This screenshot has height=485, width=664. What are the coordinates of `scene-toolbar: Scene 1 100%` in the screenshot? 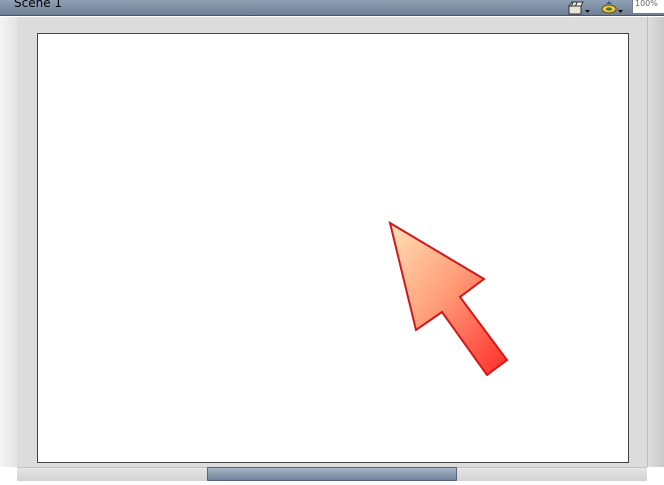 It's located at (332, 8).